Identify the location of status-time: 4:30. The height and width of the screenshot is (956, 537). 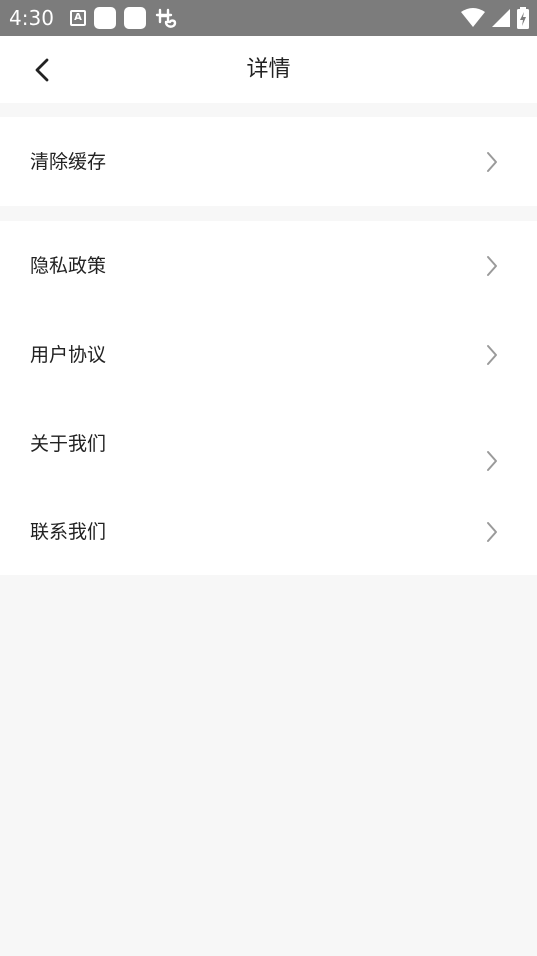
(31, 18).